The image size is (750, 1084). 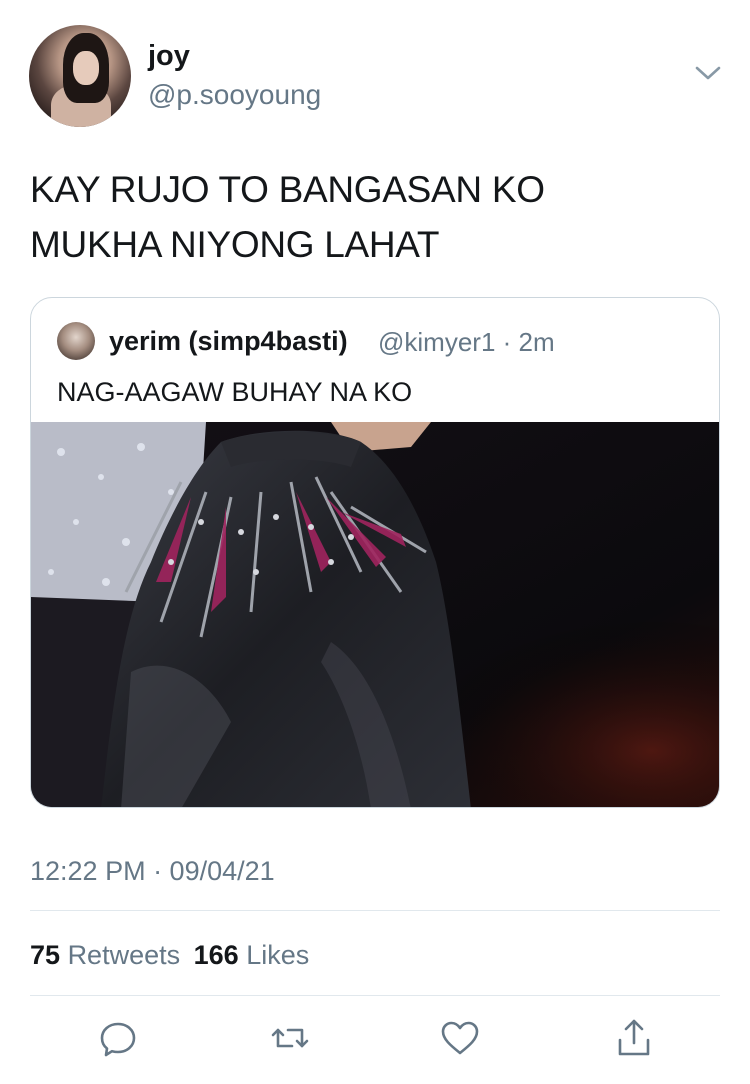 What do you see at coordinates (216, 955) in the screenshot?
I see `likes-count: 166` at bounding box center [216, 955].